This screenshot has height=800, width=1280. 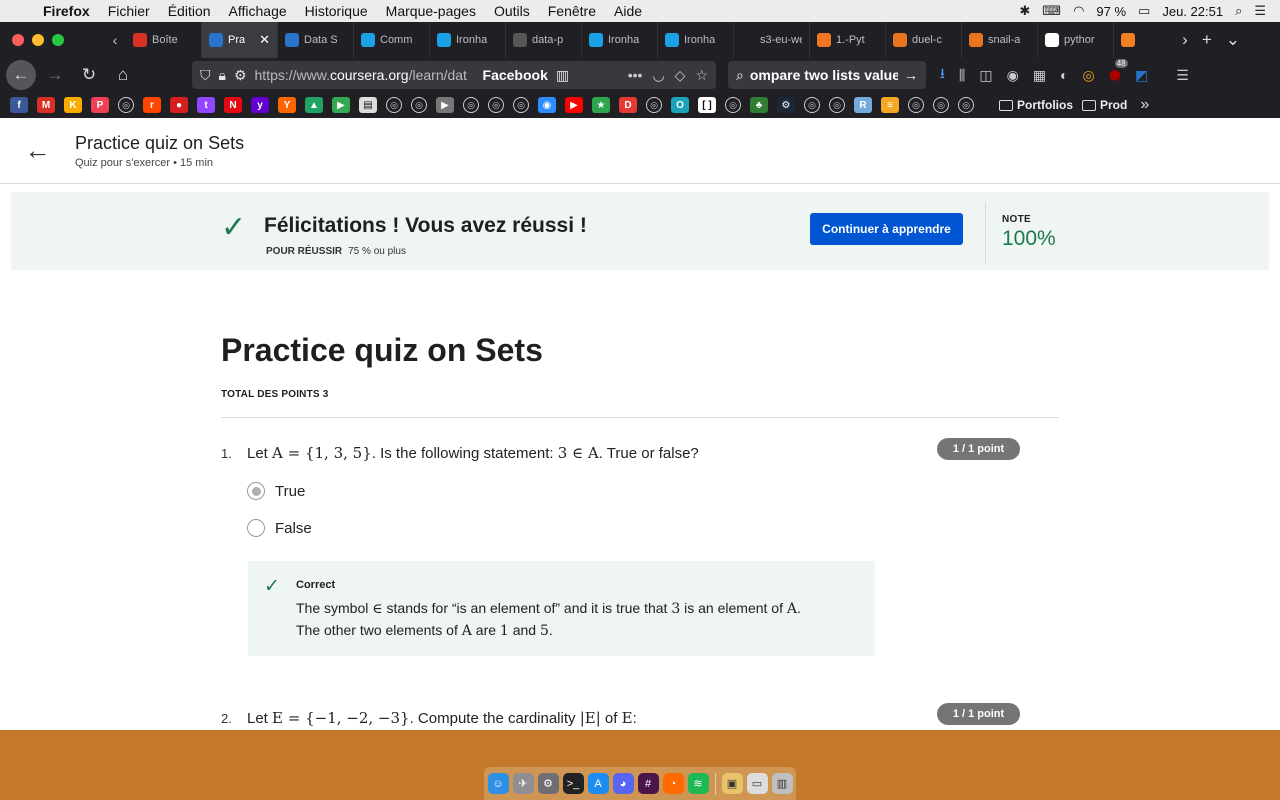 I want to click on permissions-icon: ⚙, so click(x=240, y=75).